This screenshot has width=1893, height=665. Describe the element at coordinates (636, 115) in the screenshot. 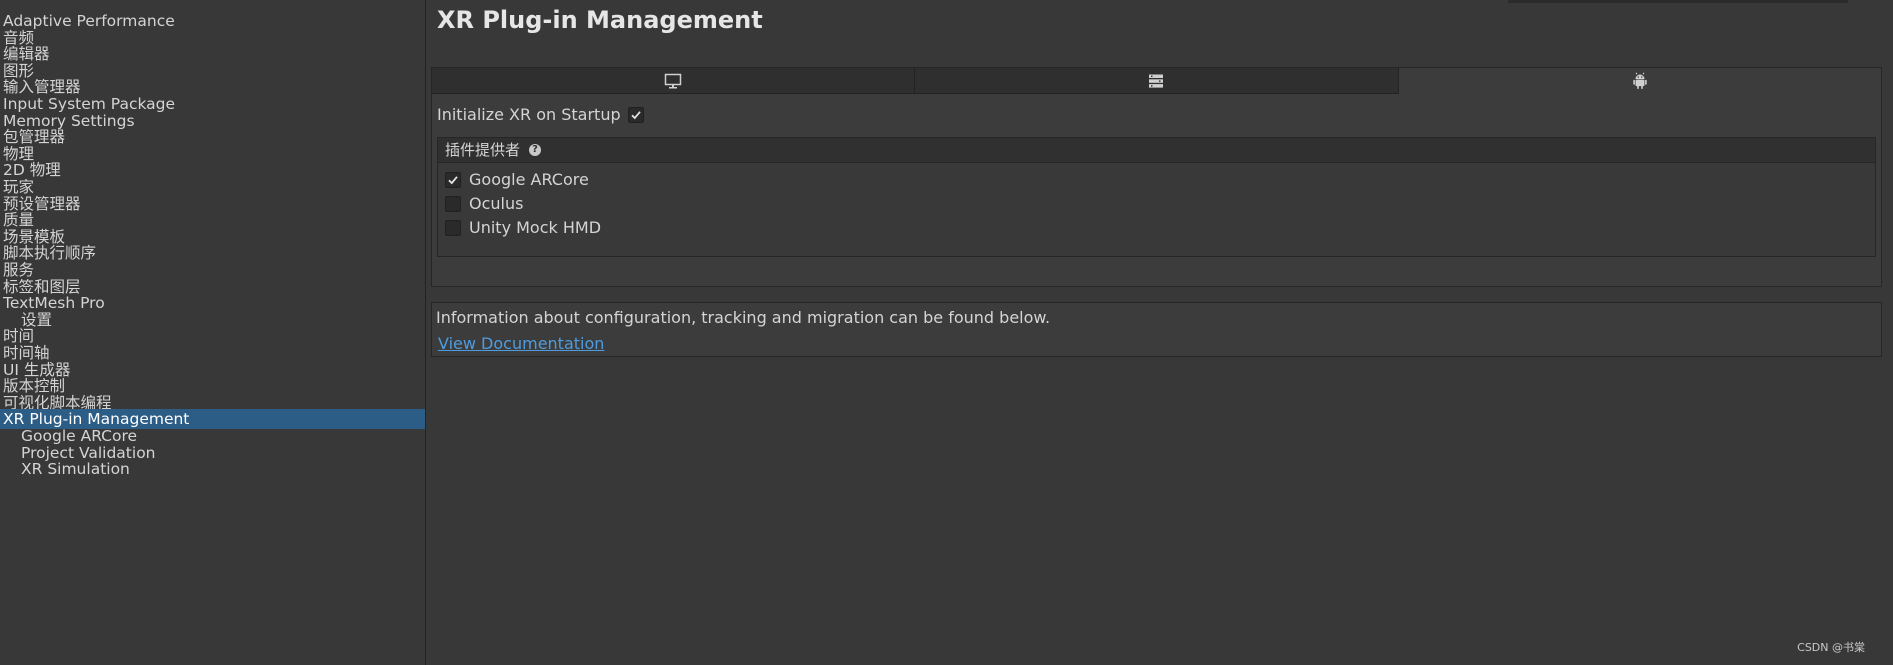

I see `initialize-xr-checkbox` at that location.